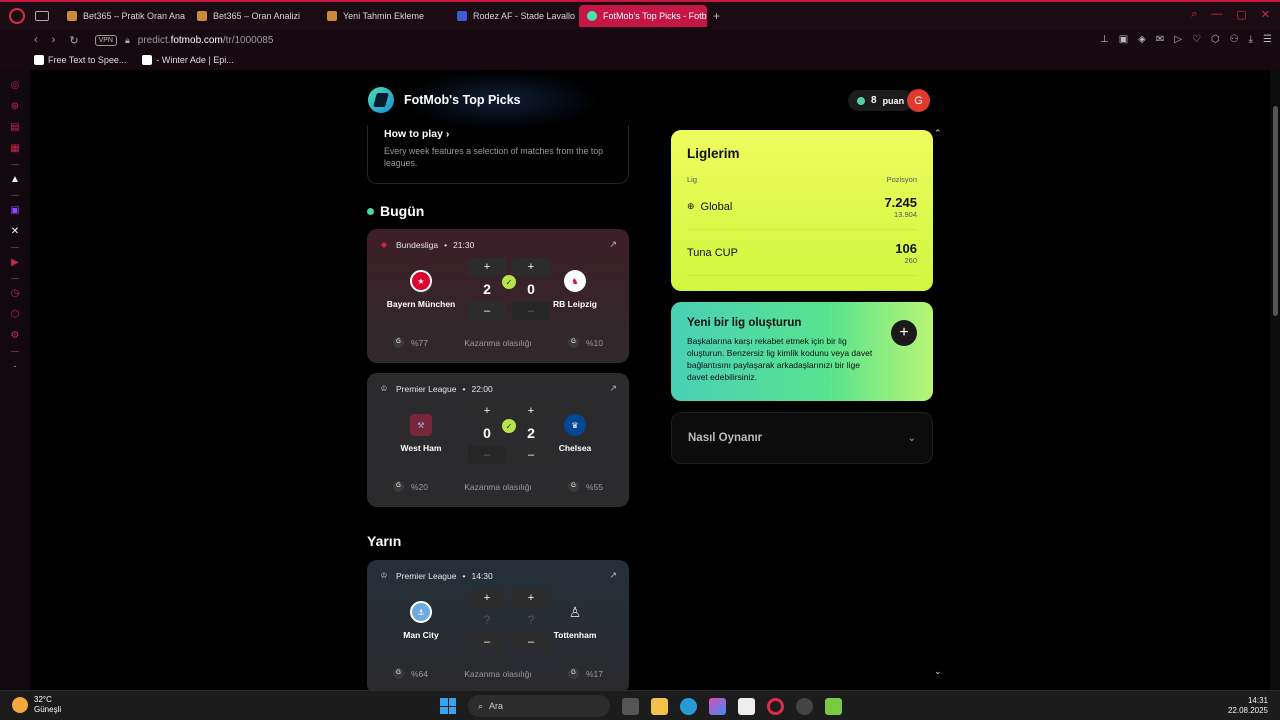 The width and height of the screenshot is (1280, 720). I want to click on match-footer: G %77 Kazanma olasılığı G %10, so click(498, 342).